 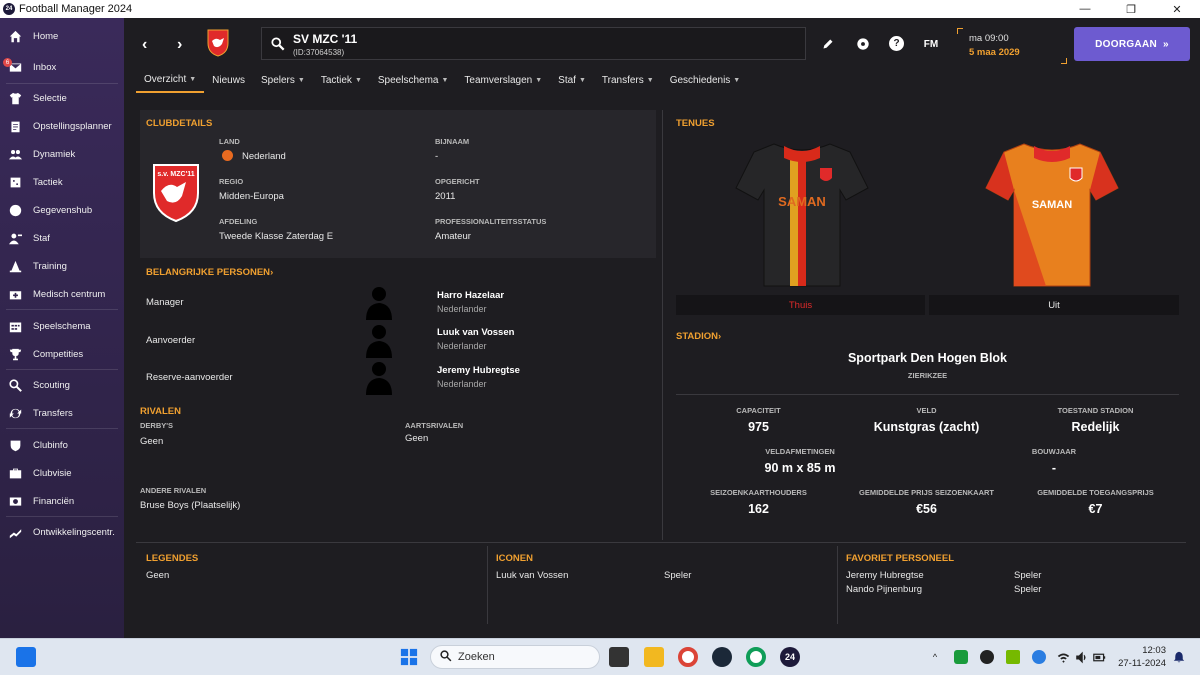 I want to click on shirt-icon, so click(x=15, y=98).